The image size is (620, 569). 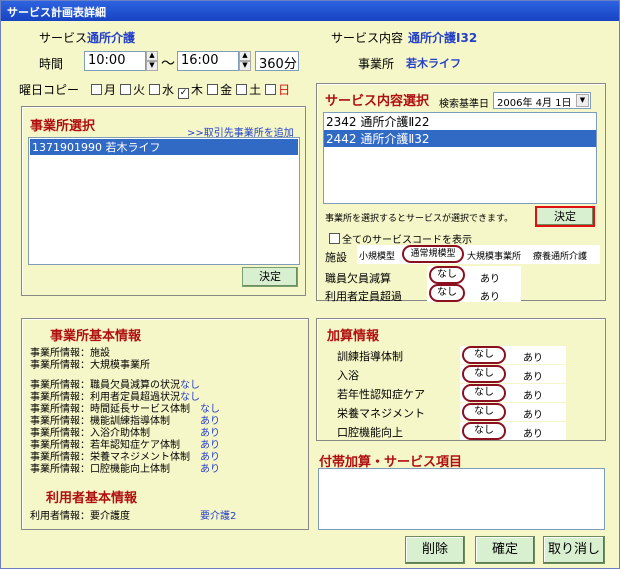 What do you see at coordinates (115, 61) in the screenshot?
I see `time-start-input: 10:00` at bounding box center [115, 61].